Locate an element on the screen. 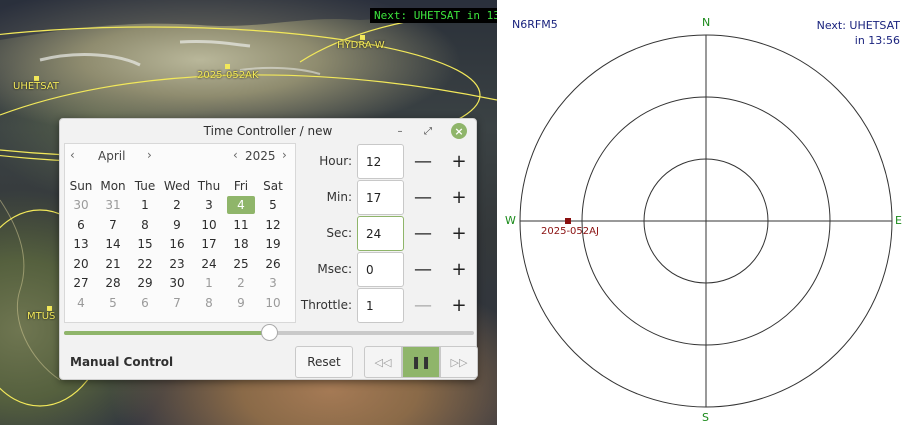  close-icon: × is located at coordinates (459, 131).